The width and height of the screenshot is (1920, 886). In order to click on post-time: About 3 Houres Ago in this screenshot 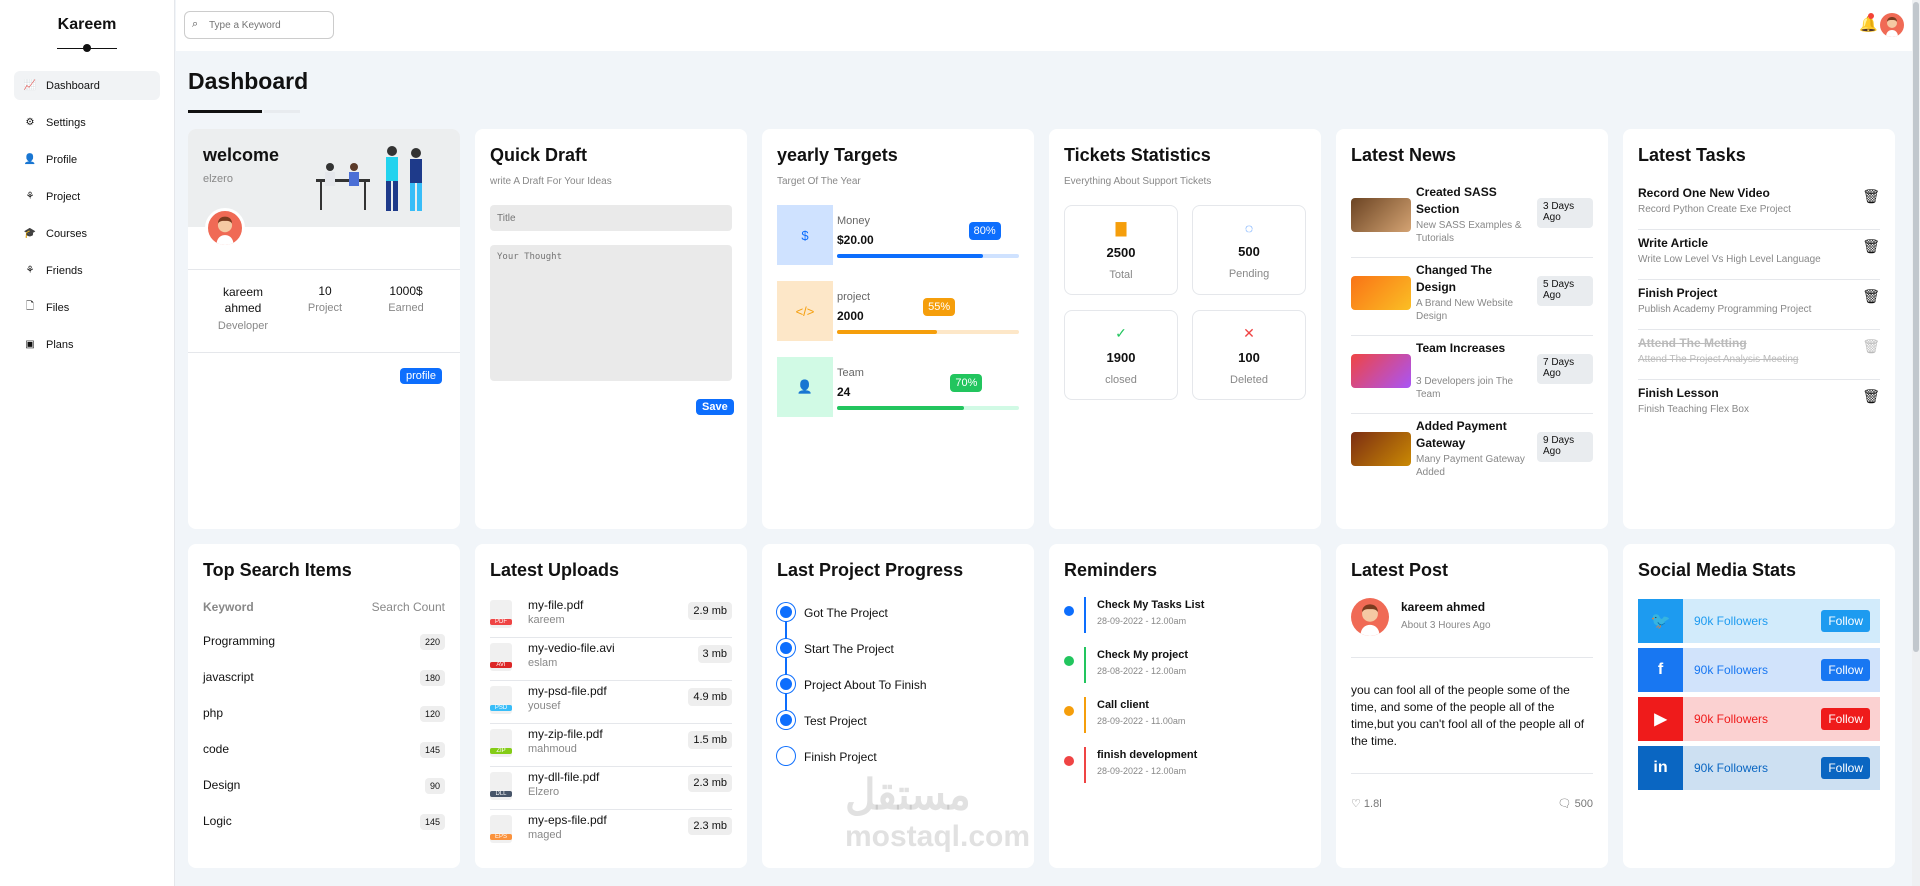, I will do `click(1446, 625)`.